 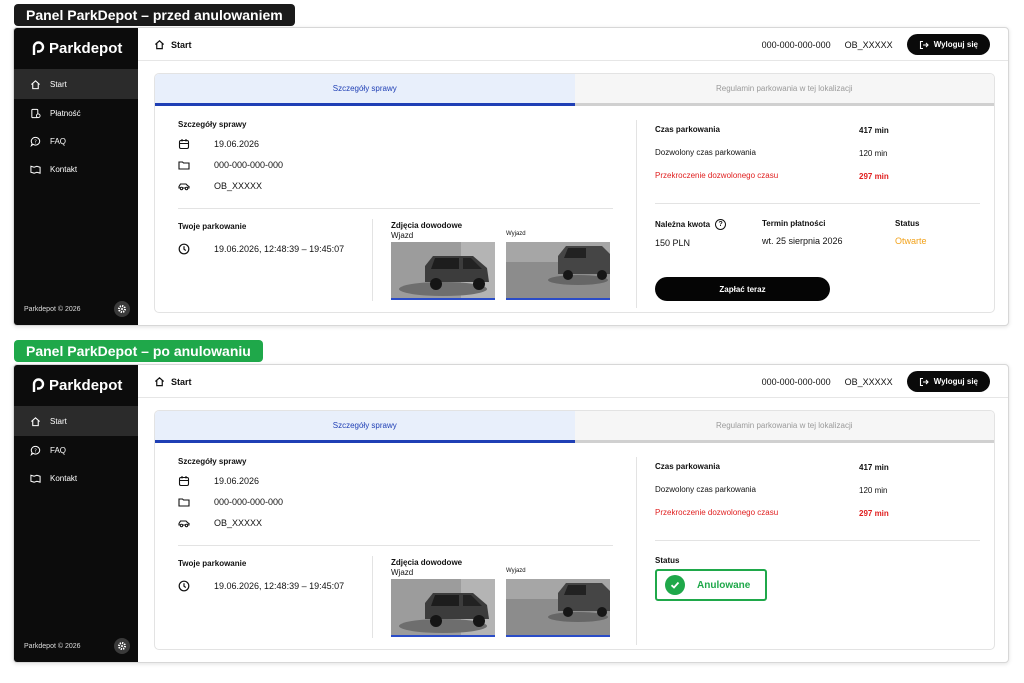 I want to click on help-icon: ?, so click(x=721, y=224).